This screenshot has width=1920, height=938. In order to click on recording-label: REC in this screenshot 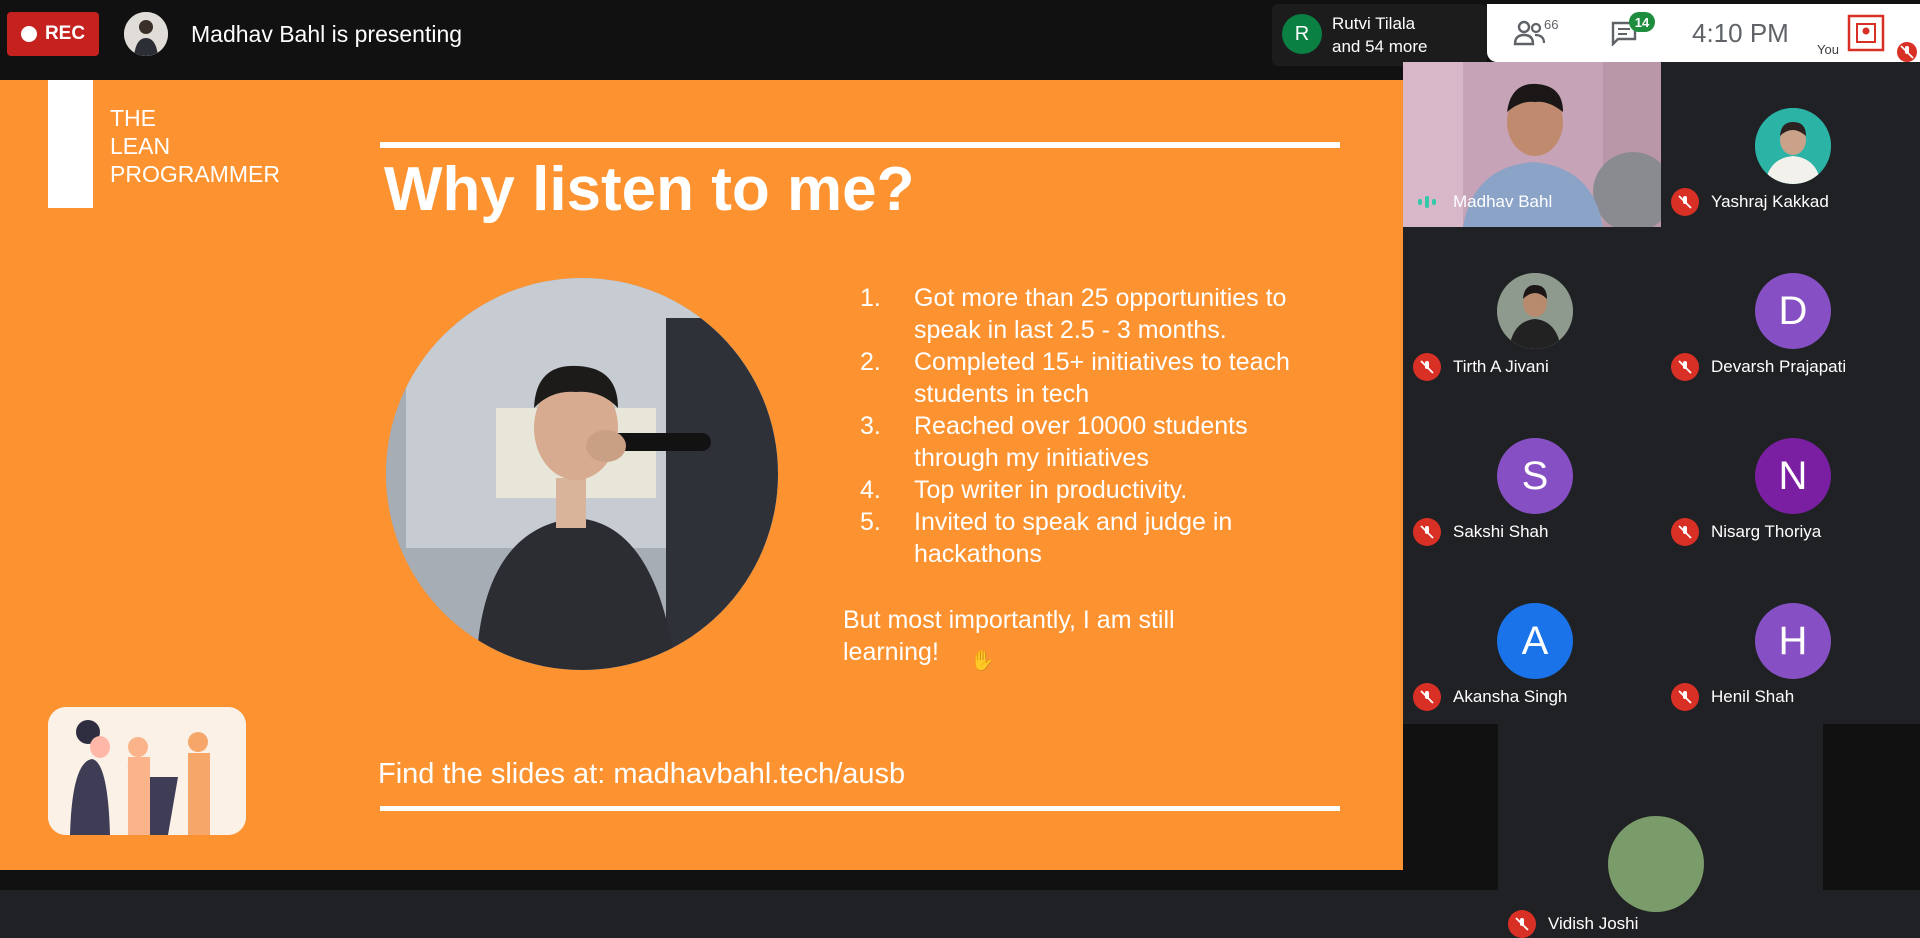, I will do `click(65, 33)`.